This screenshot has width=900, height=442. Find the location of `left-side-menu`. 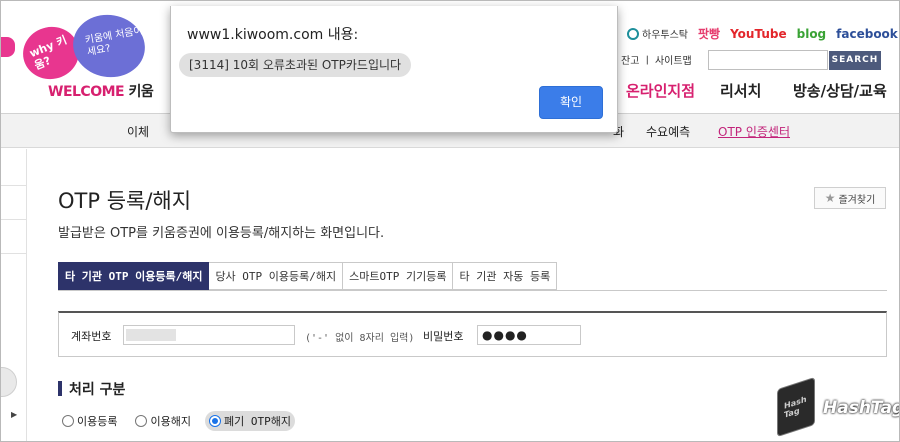

left-side-menu is located at coordinates (14, 295).